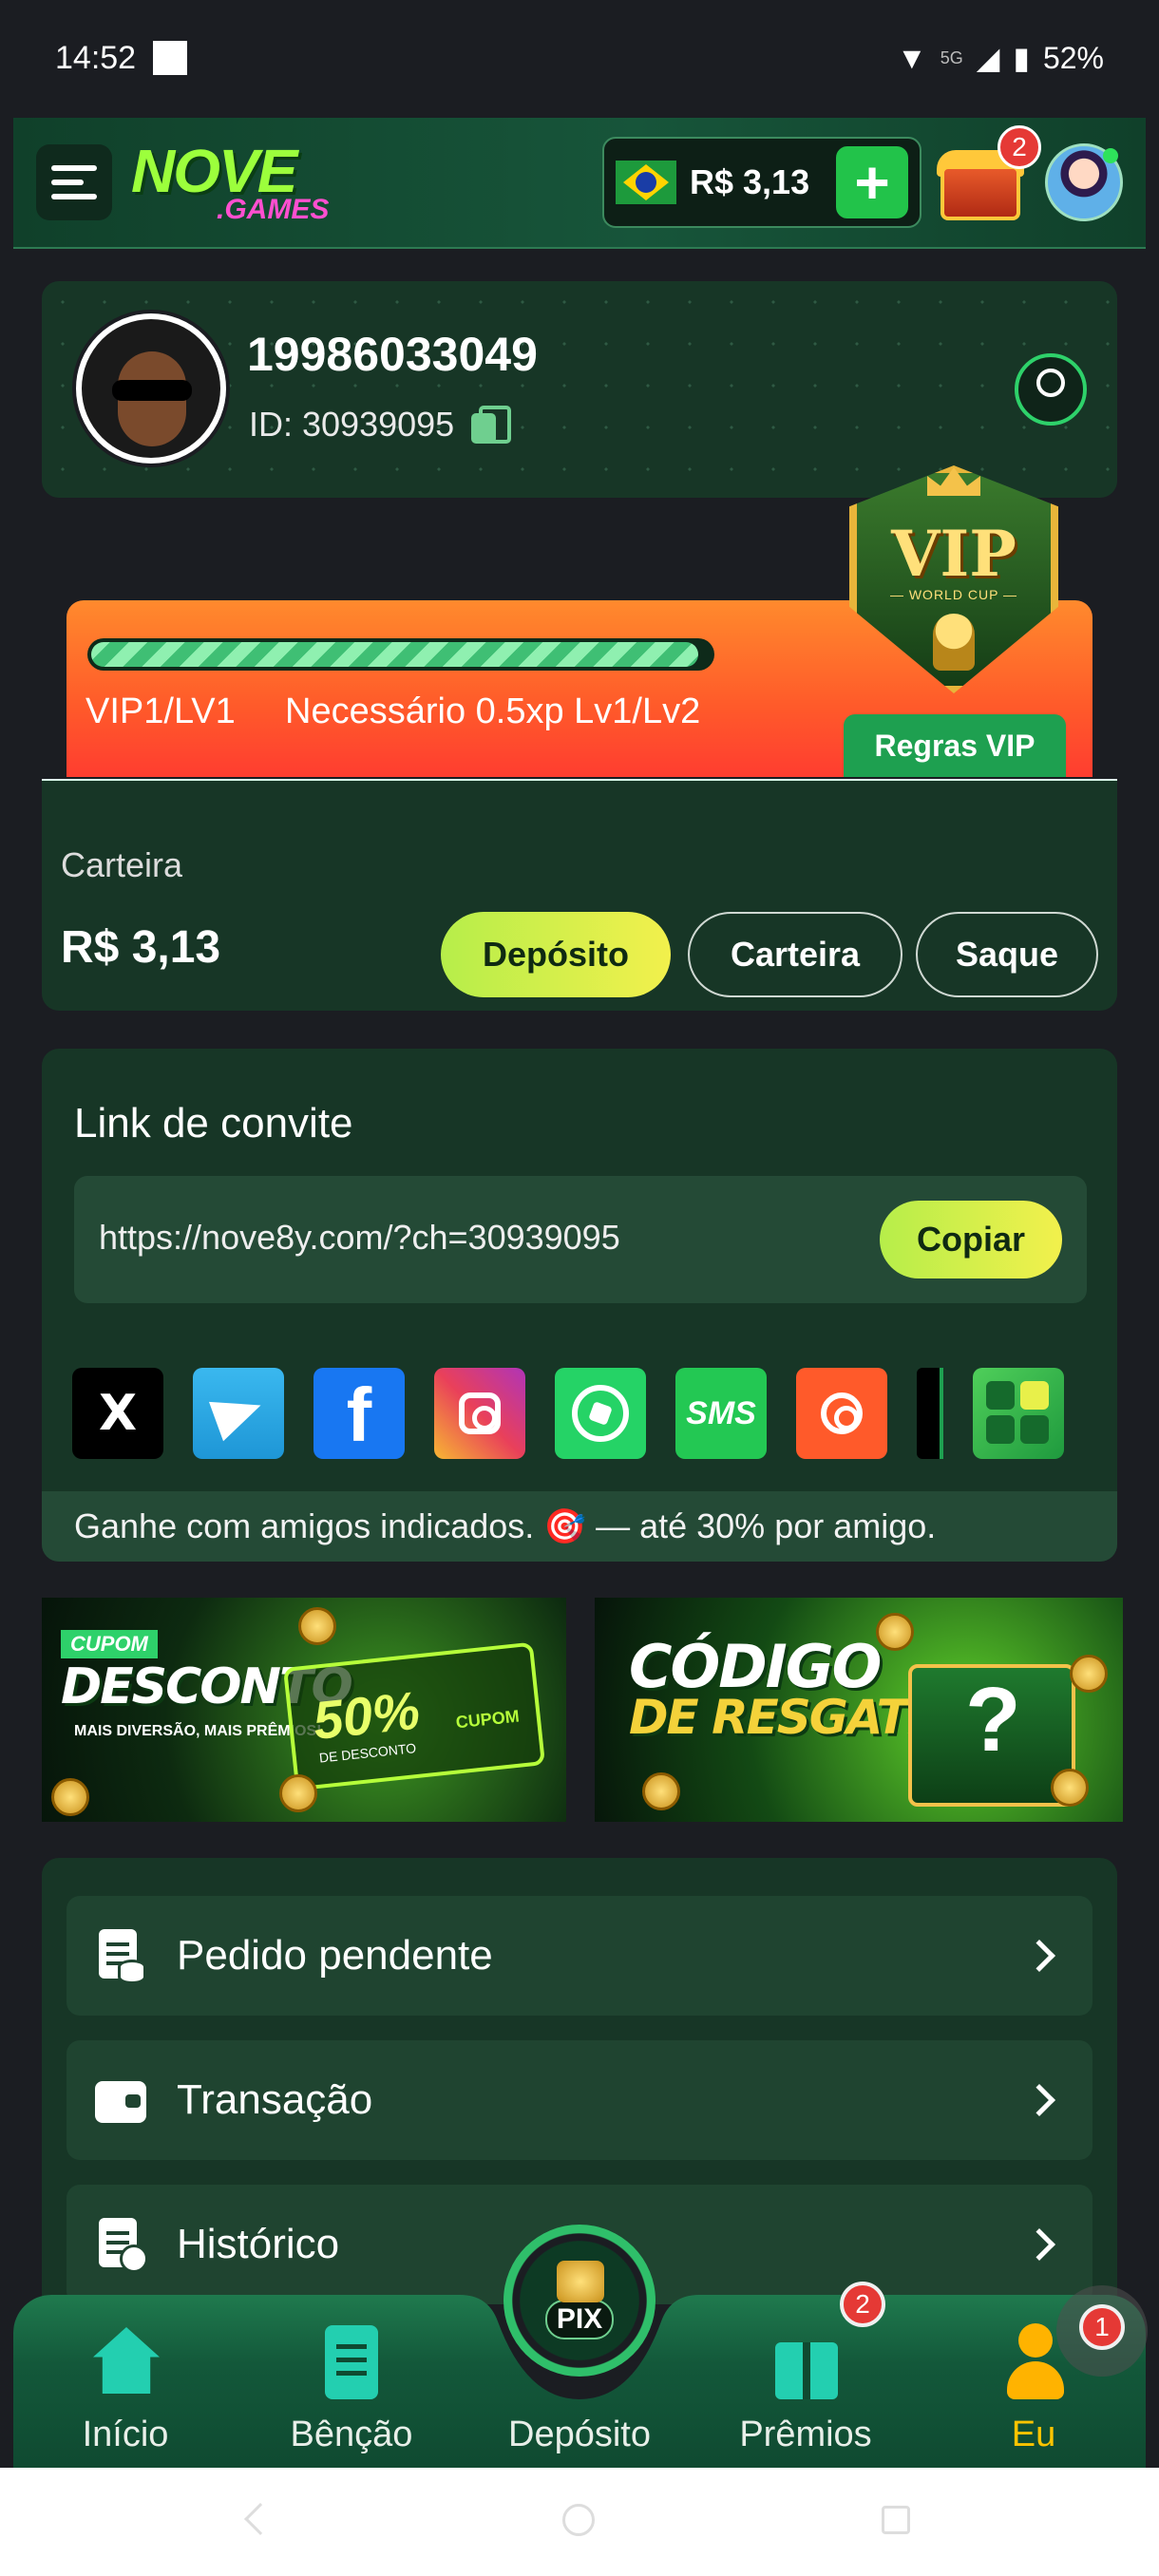 The width and height of the screenshot is (1159, 2576). I want to click on telegram-share-icon, so click(238, 1413).